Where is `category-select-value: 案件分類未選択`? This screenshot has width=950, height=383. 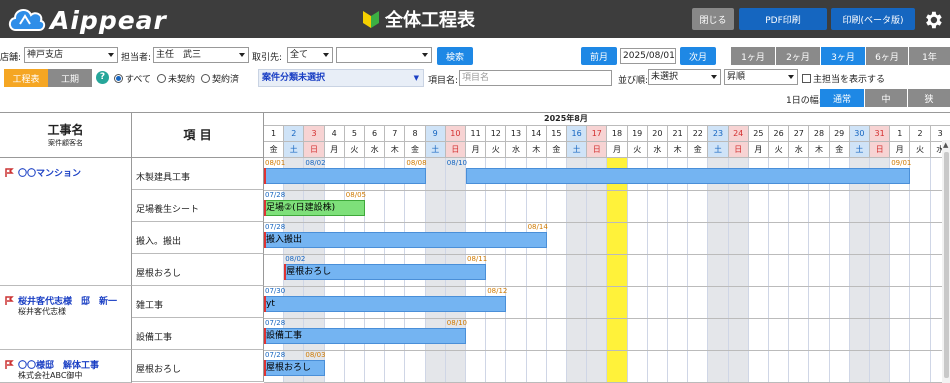 category-select-value: 案件分類未選択 is located at coordinates (294, 78).